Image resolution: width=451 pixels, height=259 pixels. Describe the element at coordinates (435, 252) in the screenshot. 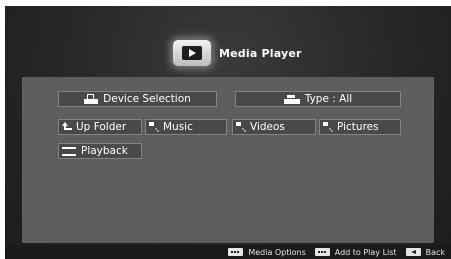

I see `back-label: Back` at that location.